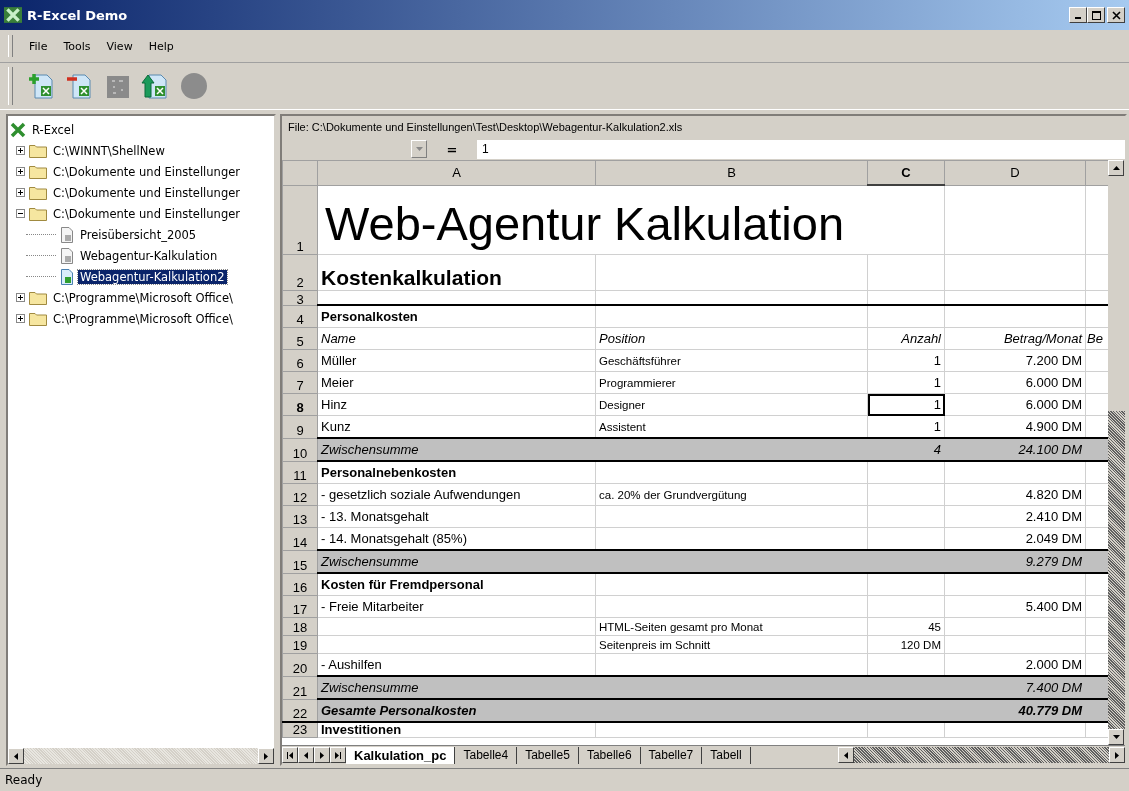 The width and height of the screenshot is (1129, 791). Describe the element at coordinates (361, 730) in the screenshot. I see `table-cell: Investitionen` at that location.